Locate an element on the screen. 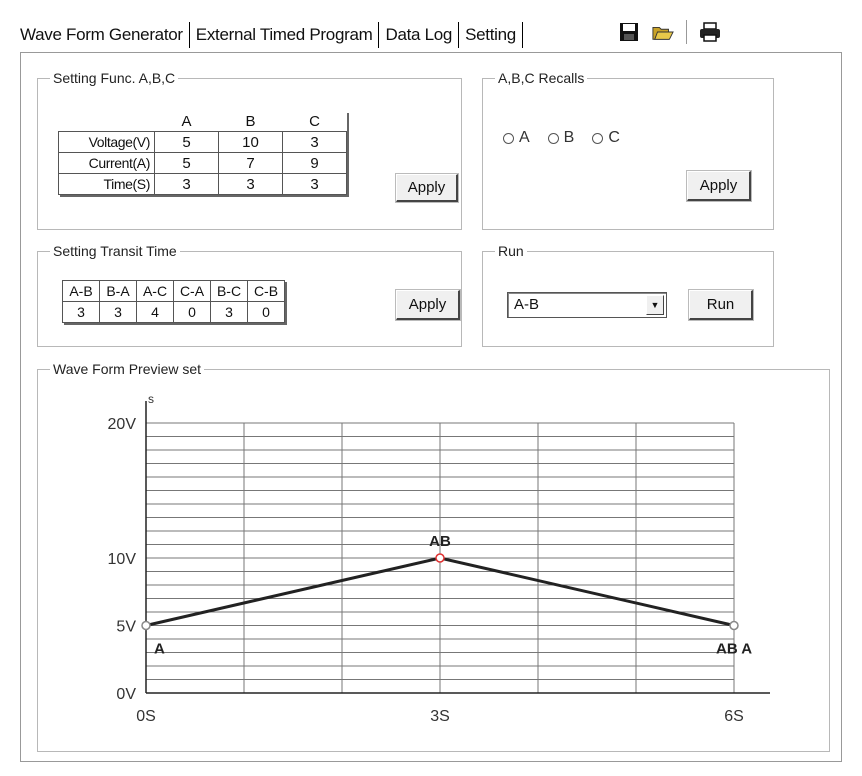  printer-icon is located at coordinates (710, 32).